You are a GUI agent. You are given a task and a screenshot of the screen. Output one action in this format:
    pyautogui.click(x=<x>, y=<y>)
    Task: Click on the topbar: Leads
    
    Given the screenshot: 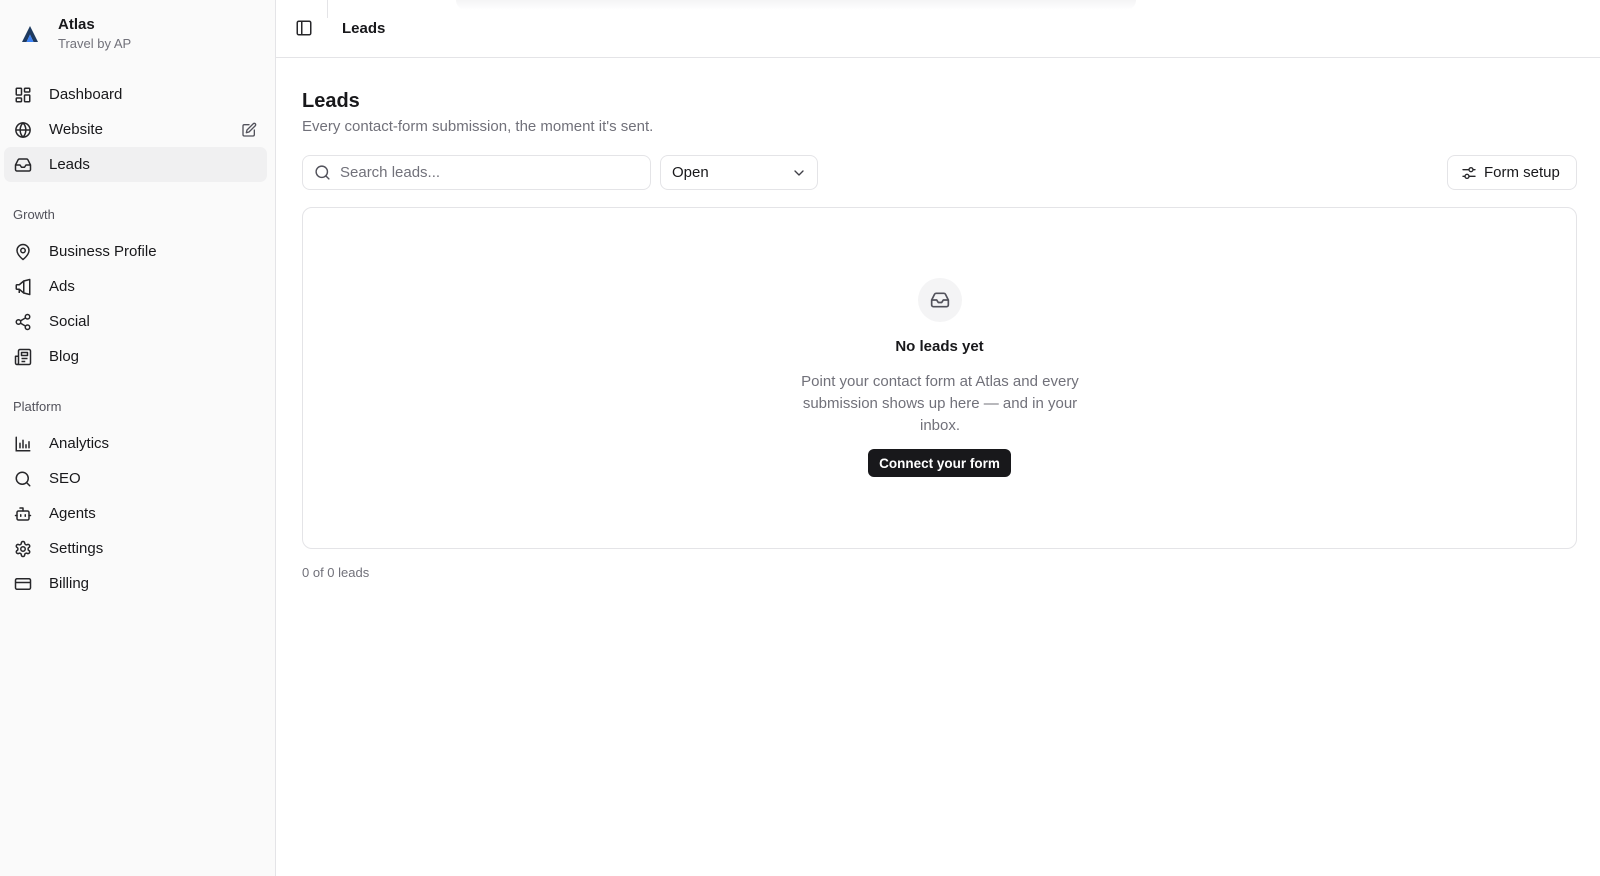 What is the action you would take?
    pyautogui.click(x=938, y=29)
    